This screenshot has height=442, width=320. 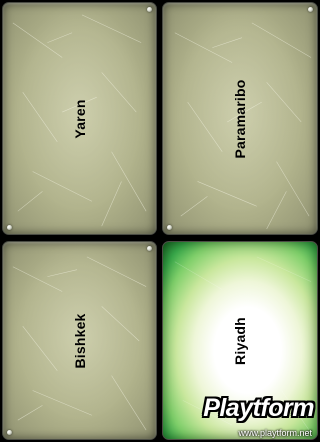 I want to click on city-label: Riyadh, so click(x=240, y=340).